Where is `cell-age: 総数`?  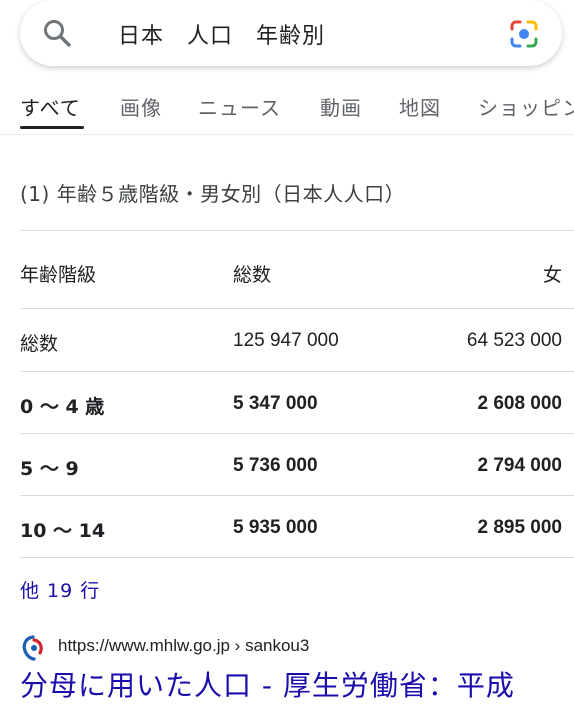
cell-age: 総数 is located at coordinates (39, 344).